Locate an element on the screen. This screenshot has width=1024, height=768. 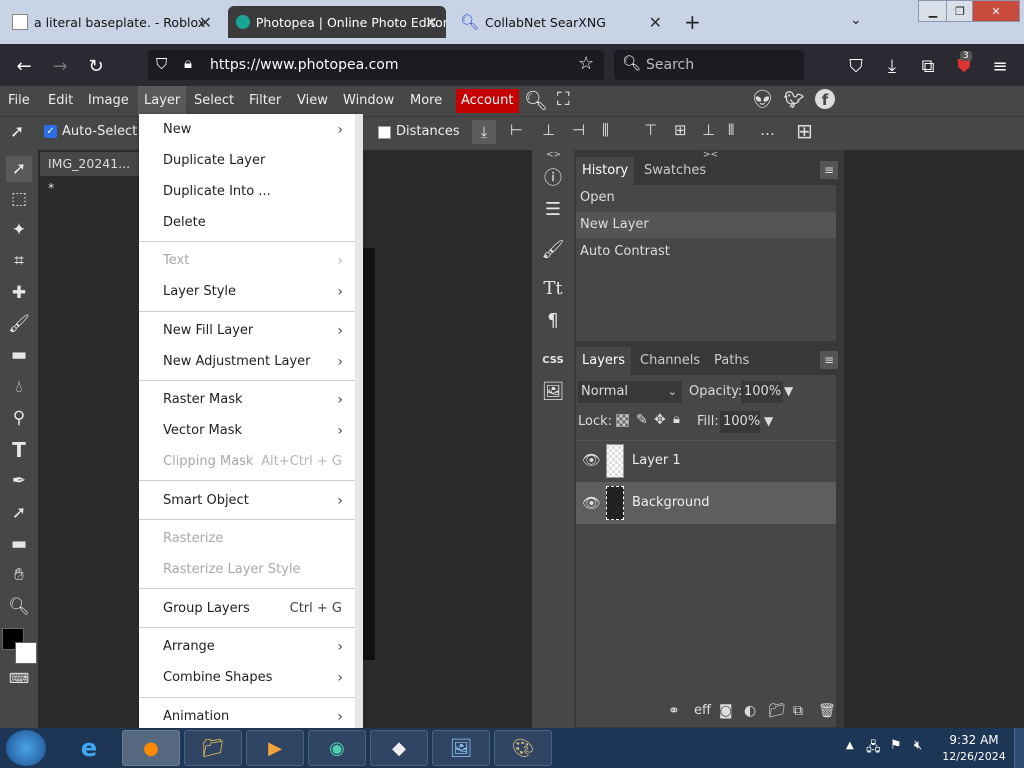
fill-dropdown-icon: ▼ is located at coordinates (768, 421).